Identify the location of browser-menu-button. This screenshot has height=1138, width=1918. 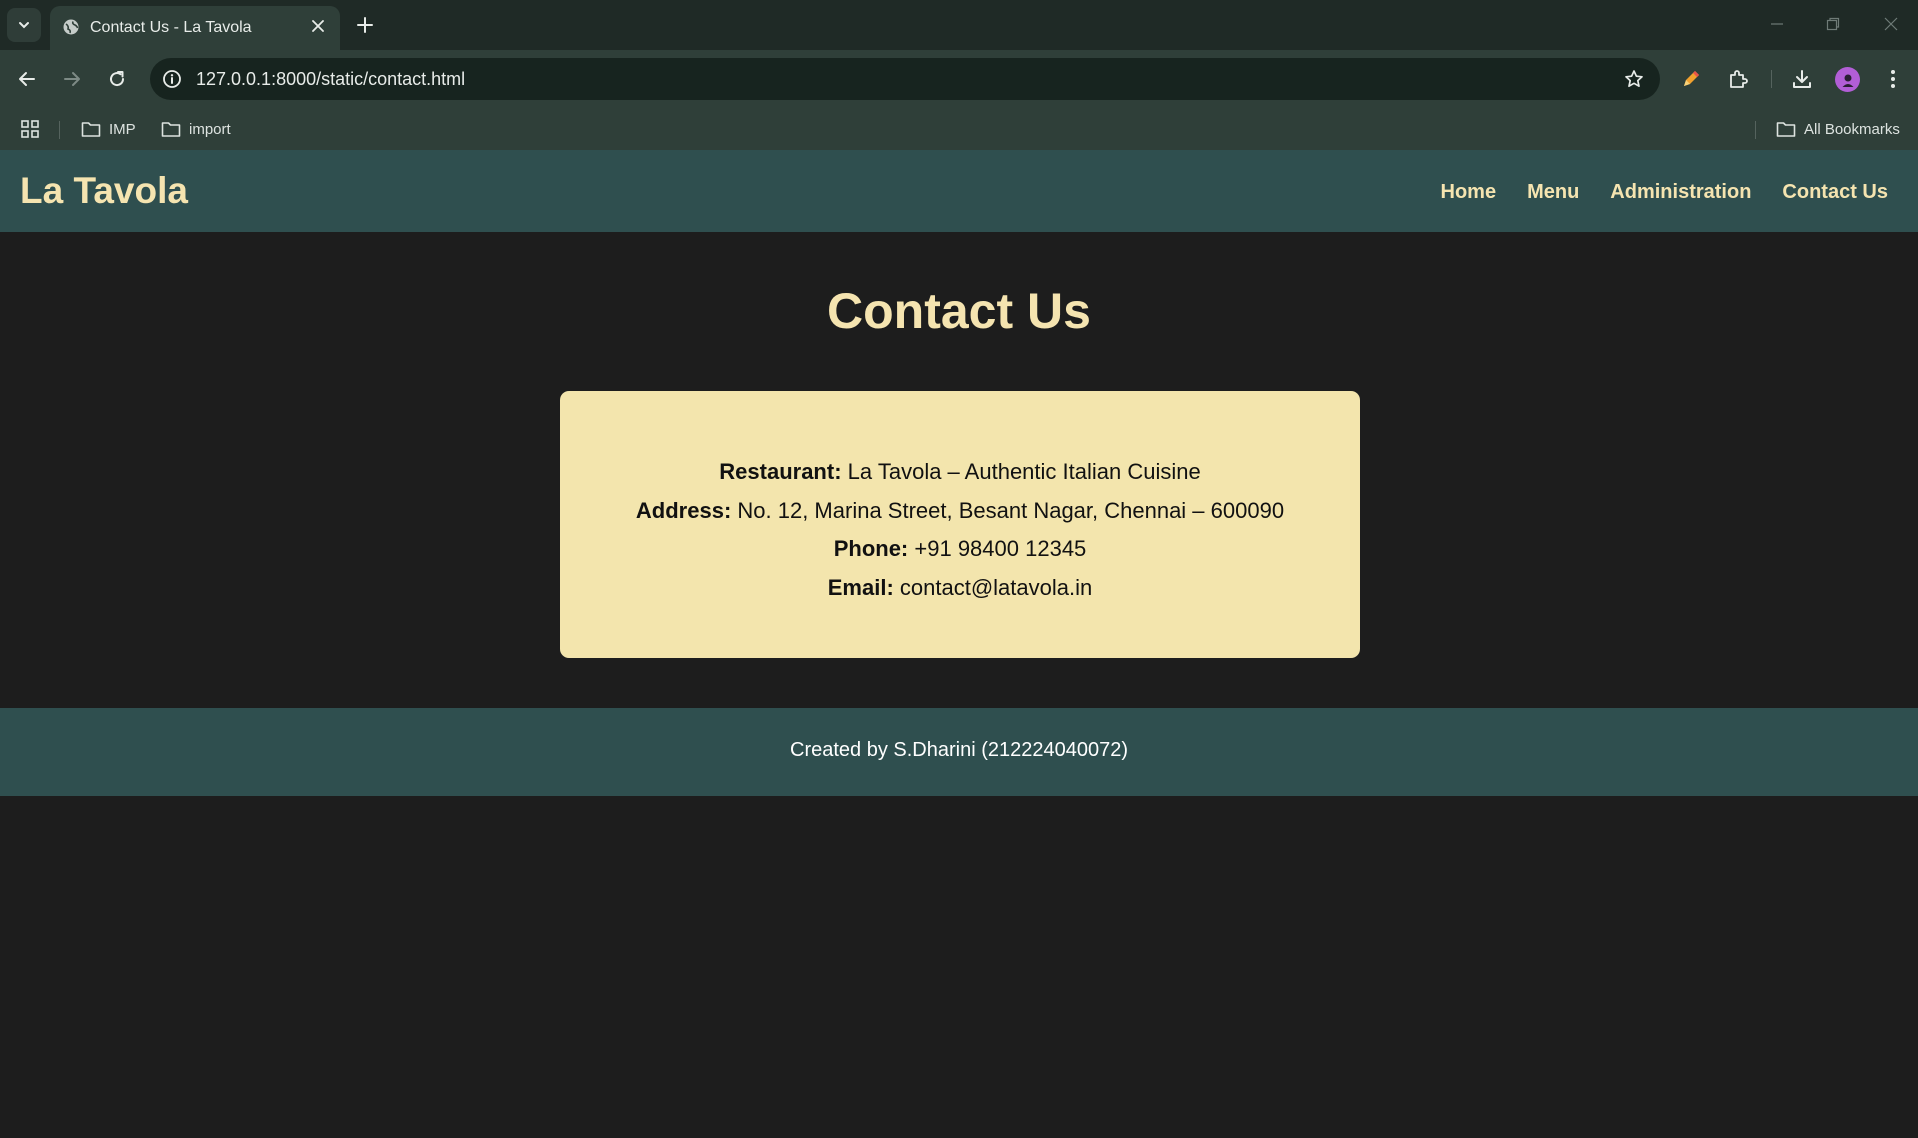
(1893, 79).